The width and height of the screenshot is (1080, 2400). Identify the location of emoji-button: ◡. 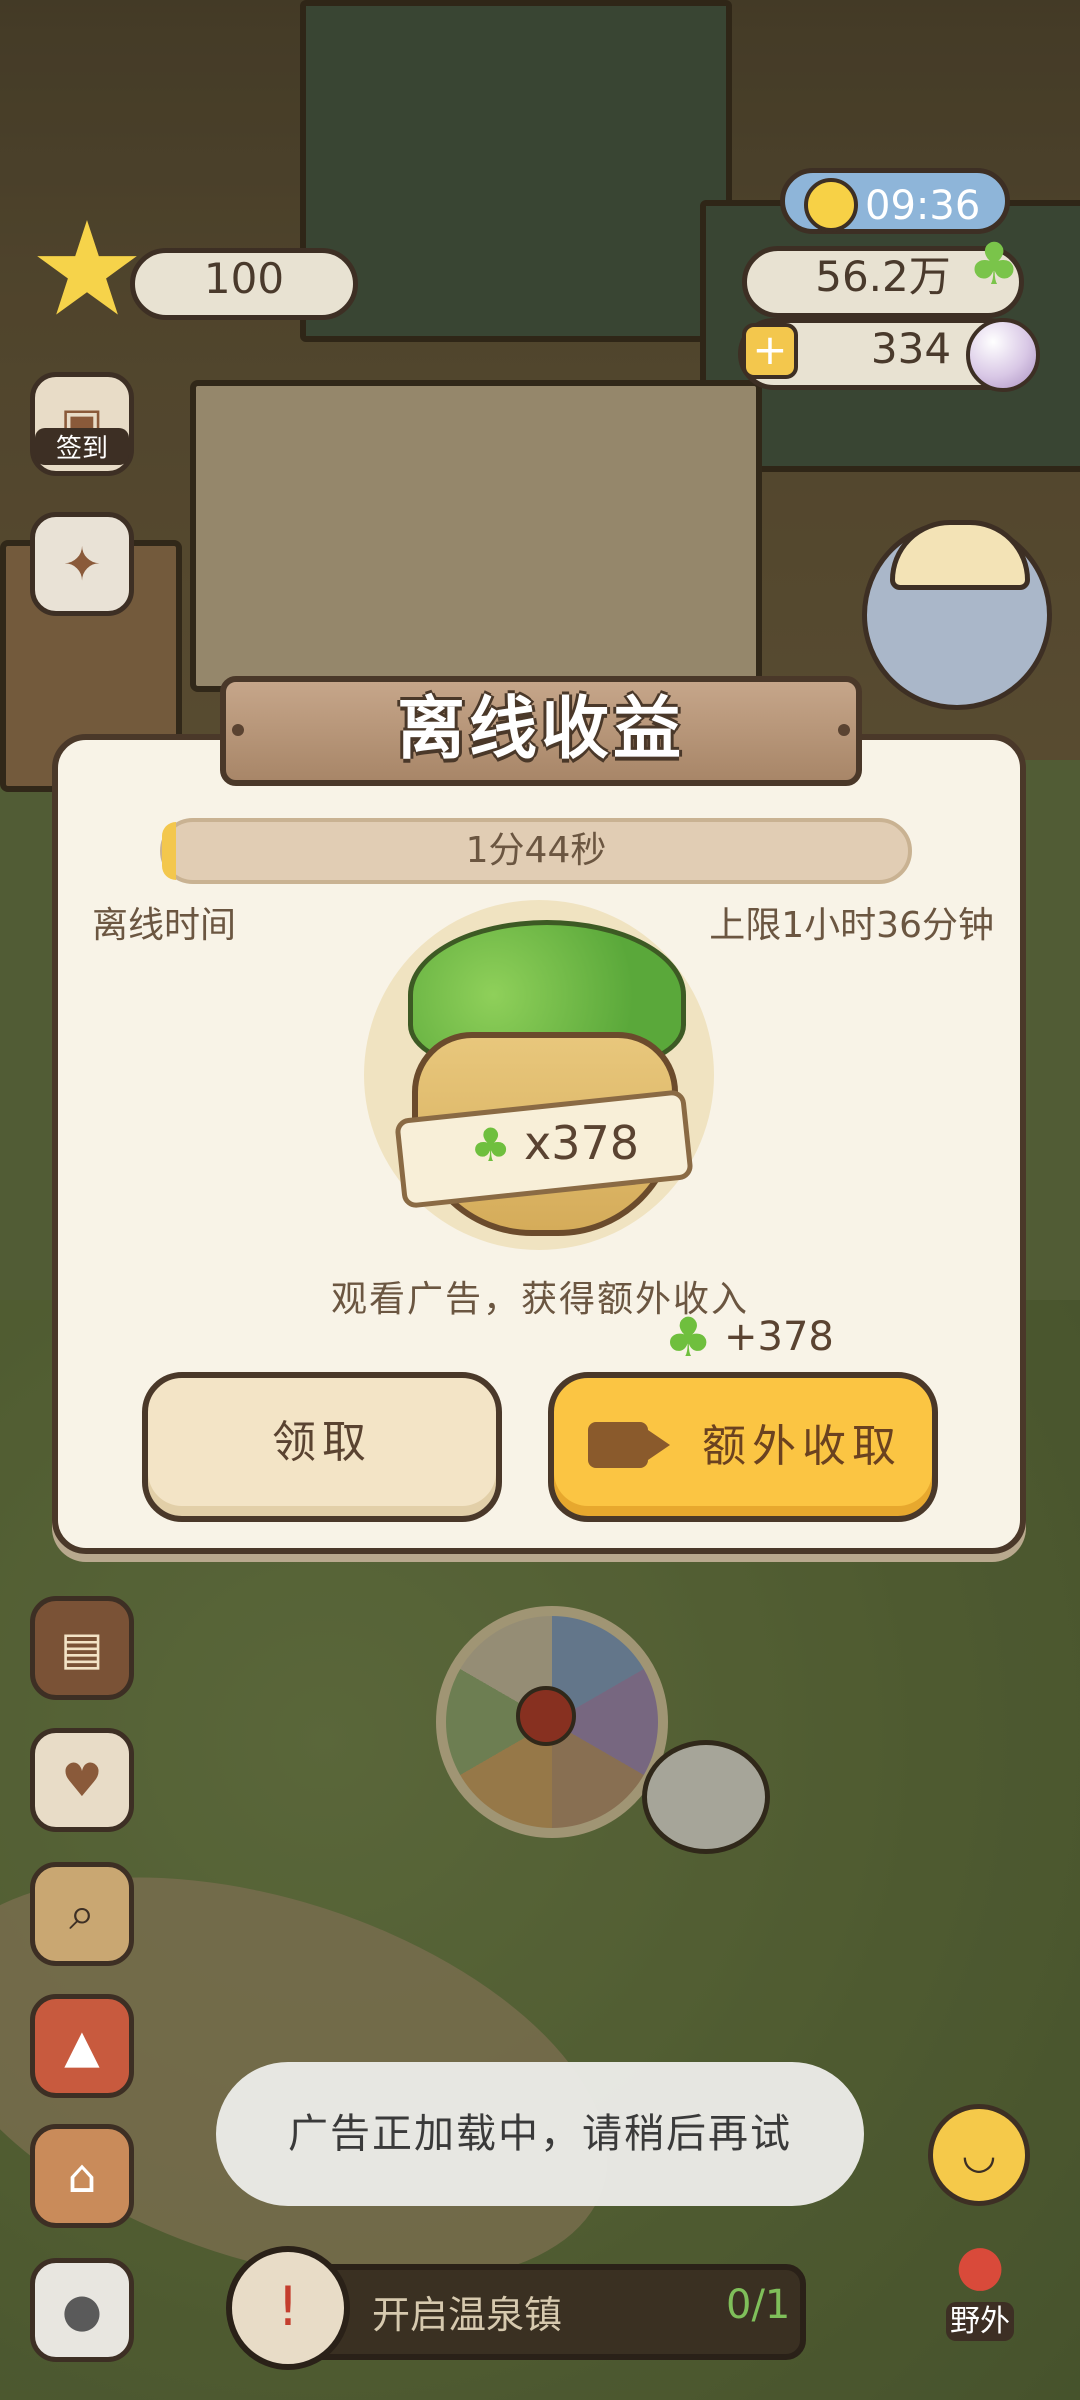
(979, 2155).